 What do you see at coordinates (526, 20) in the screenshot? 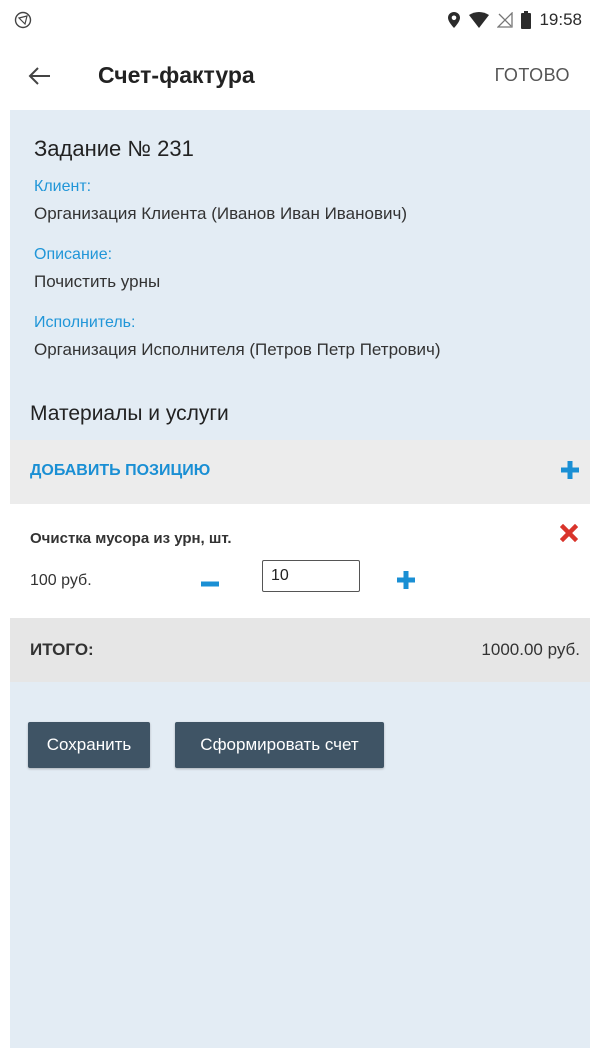
I see `battery-icon` at bounding box center [526, 20].